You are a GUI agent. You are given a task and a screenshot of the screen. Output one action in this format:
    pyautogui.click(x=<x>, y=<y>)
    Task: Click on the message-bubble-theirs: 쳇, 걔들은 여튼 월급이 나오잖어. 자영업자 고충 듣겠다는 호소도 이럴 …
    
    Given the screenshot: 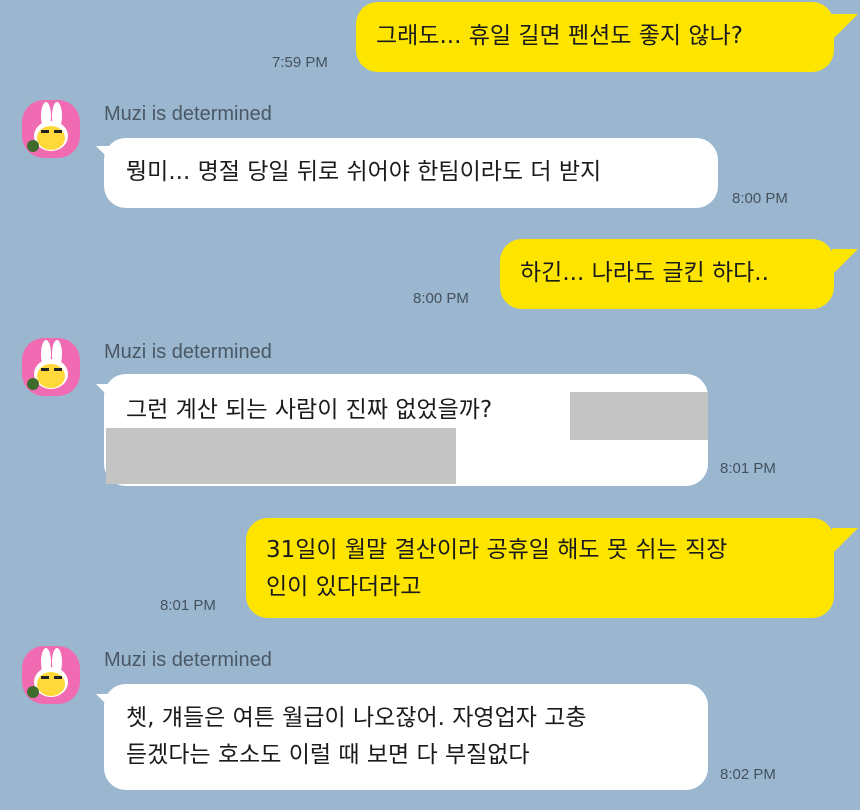 What is the action you would take?
    pyautogui.click(x=406, y=737)
    